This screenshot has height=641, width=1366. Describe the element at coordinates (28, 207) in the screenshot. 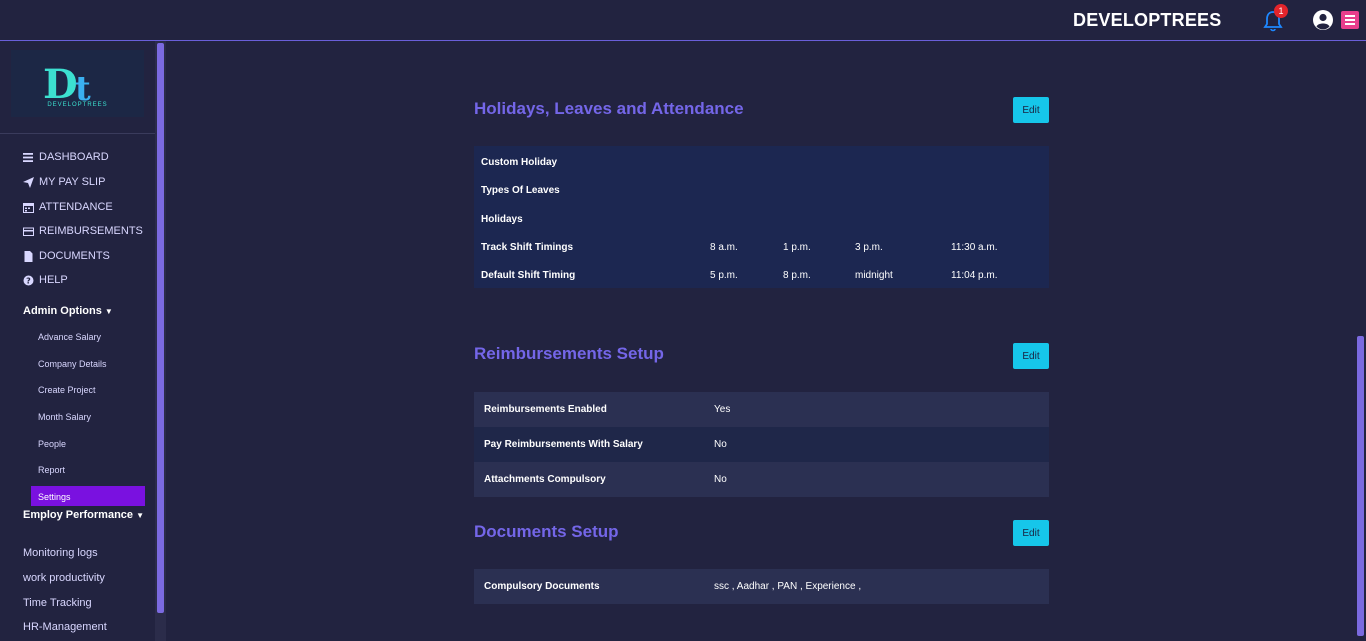

I see `calendar-icon` at that location.